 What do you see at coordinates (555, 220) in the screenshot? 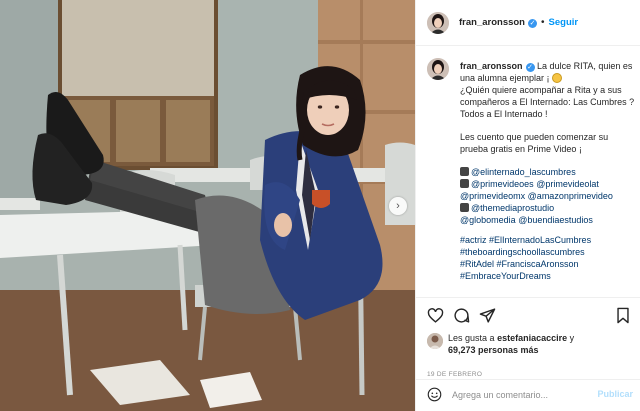
I see `mention-link: @buendiaestudios` at bounding box center [555, 220].